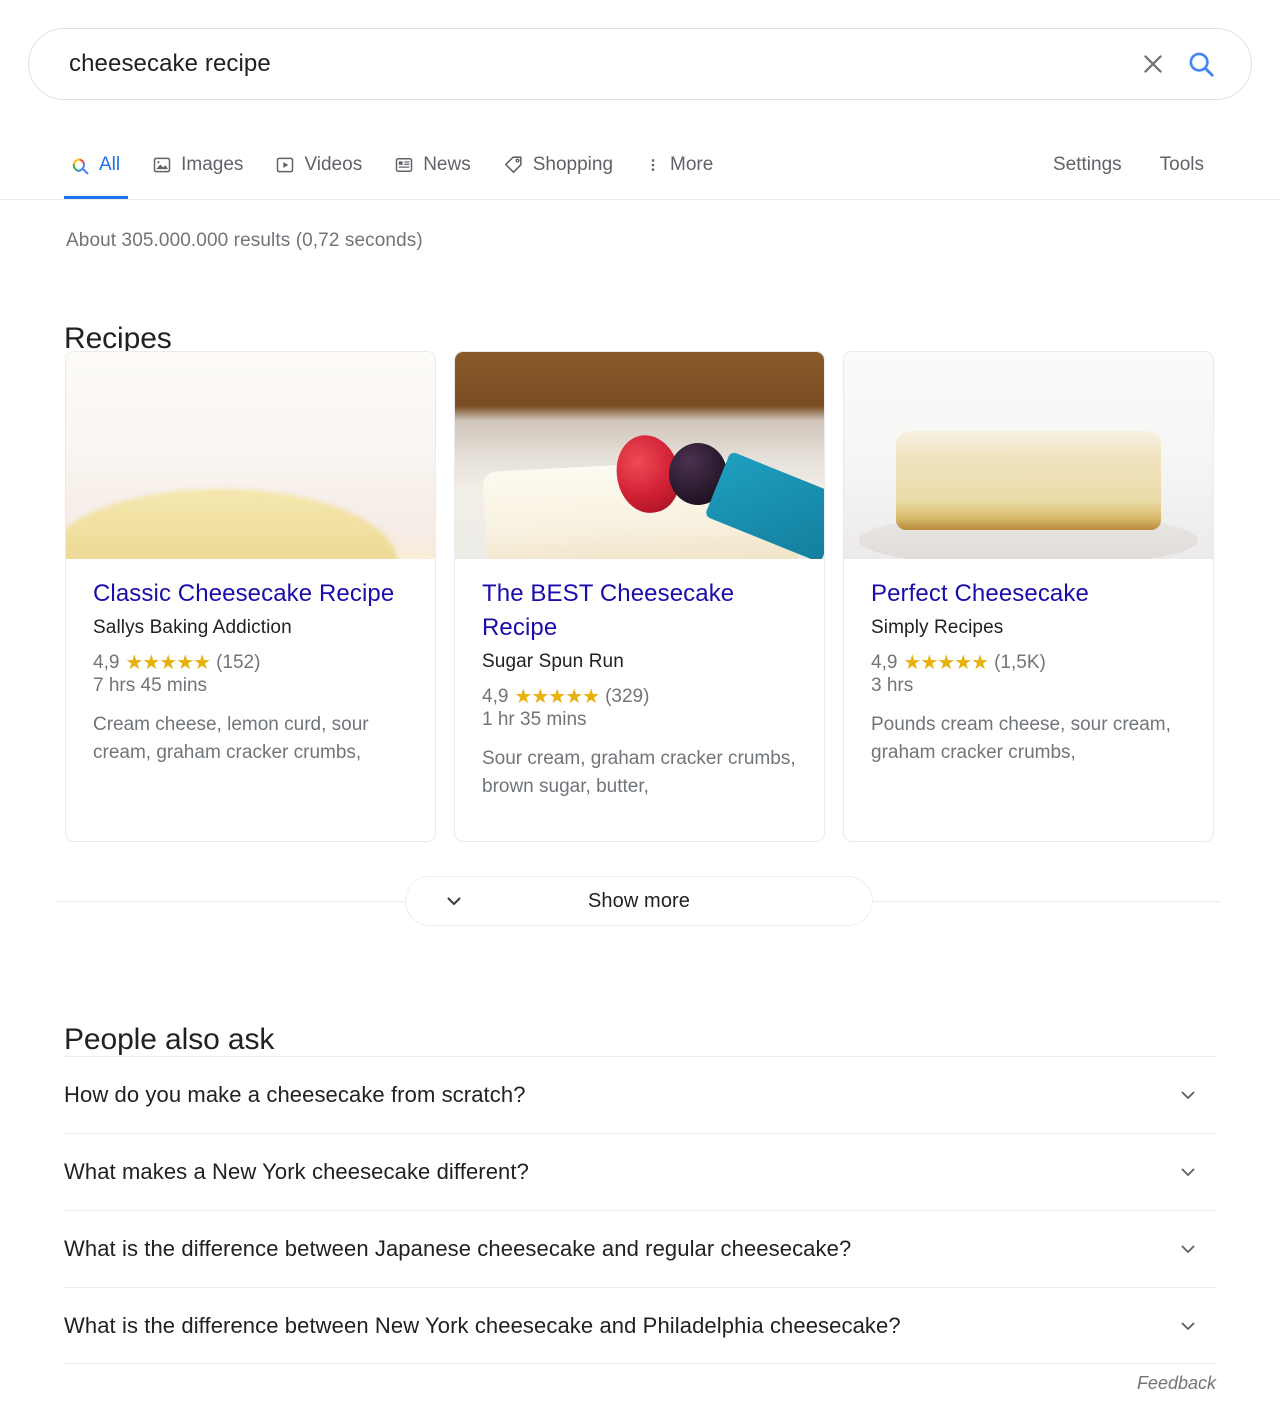  What do you see at coordinates (1176, 1383) in the screenshot?
I see `feedback-link: Feedback` at bounding box center [1176, 1383].